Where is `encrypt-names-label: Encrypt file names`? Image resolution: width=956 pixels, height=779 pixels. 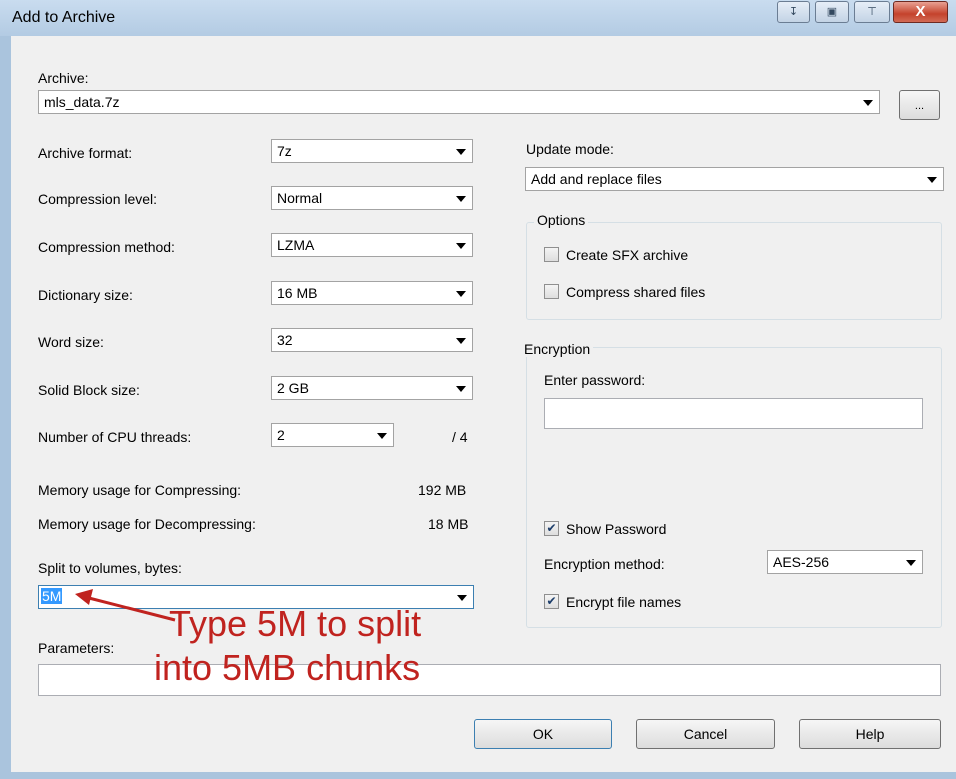
encrypt-names-label: Encrypt file names is located at coordinates (624, 602).